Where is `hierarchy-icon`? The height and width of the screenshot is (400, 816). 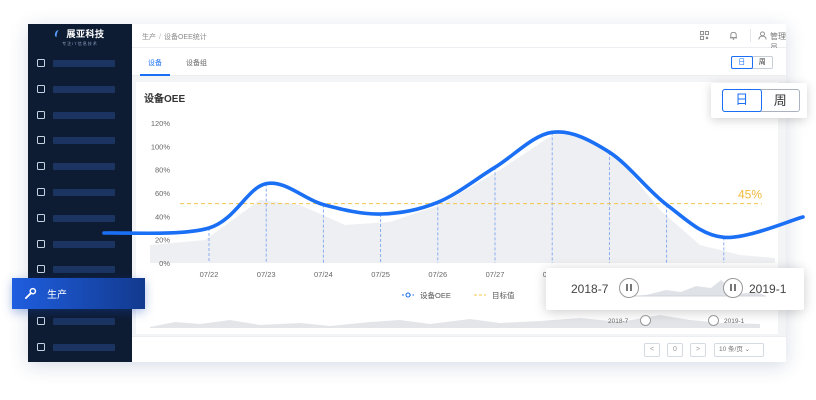
hierarchy-icon is located at coordinates (41, 243).